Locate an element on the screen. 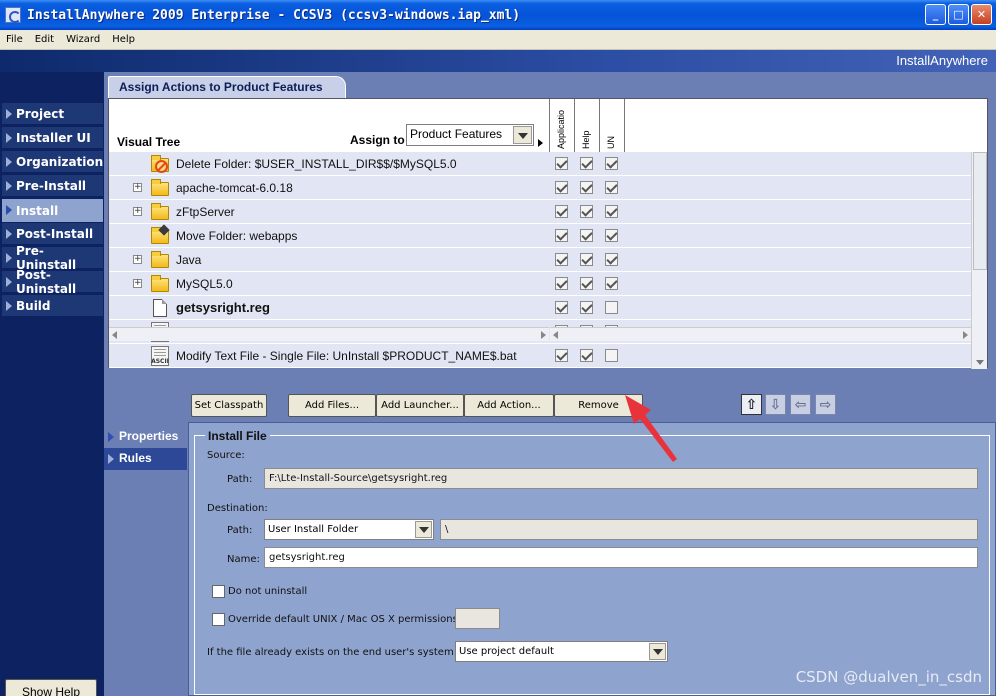 The width and height of the screenshot is (996, 696). assign-actions-tab: Assign Actions to Product Features is located at coordinates (227, 87).